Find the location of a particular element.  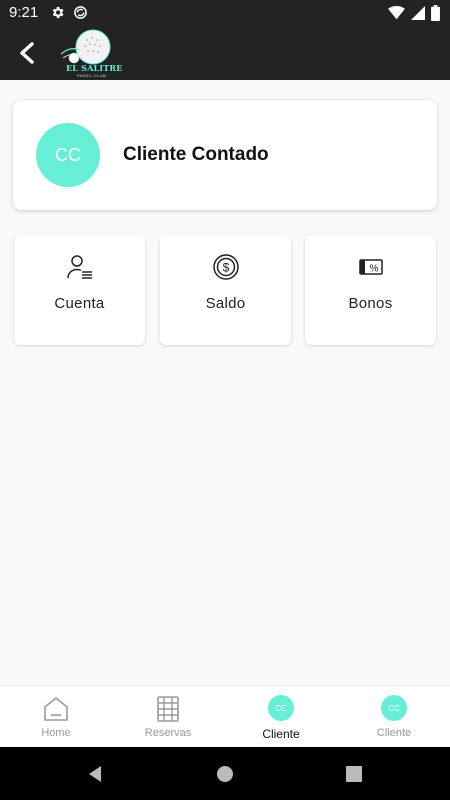

wifi-icon is located at coordinates (396, 13).